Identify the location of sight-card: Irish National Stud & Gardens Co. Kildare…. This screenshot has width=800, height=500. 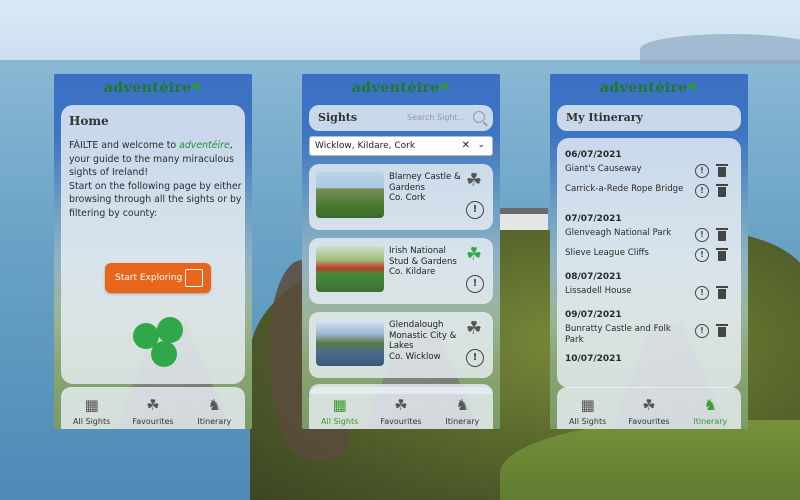
(401, 271).